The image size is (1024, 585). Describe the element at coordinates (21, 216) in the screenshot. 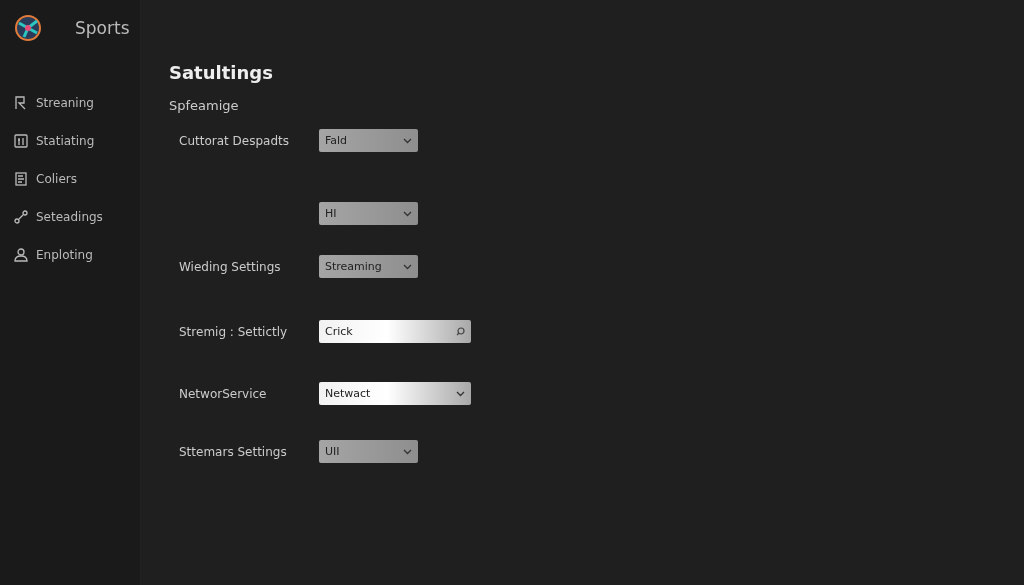

I see `link-icon` at that location.